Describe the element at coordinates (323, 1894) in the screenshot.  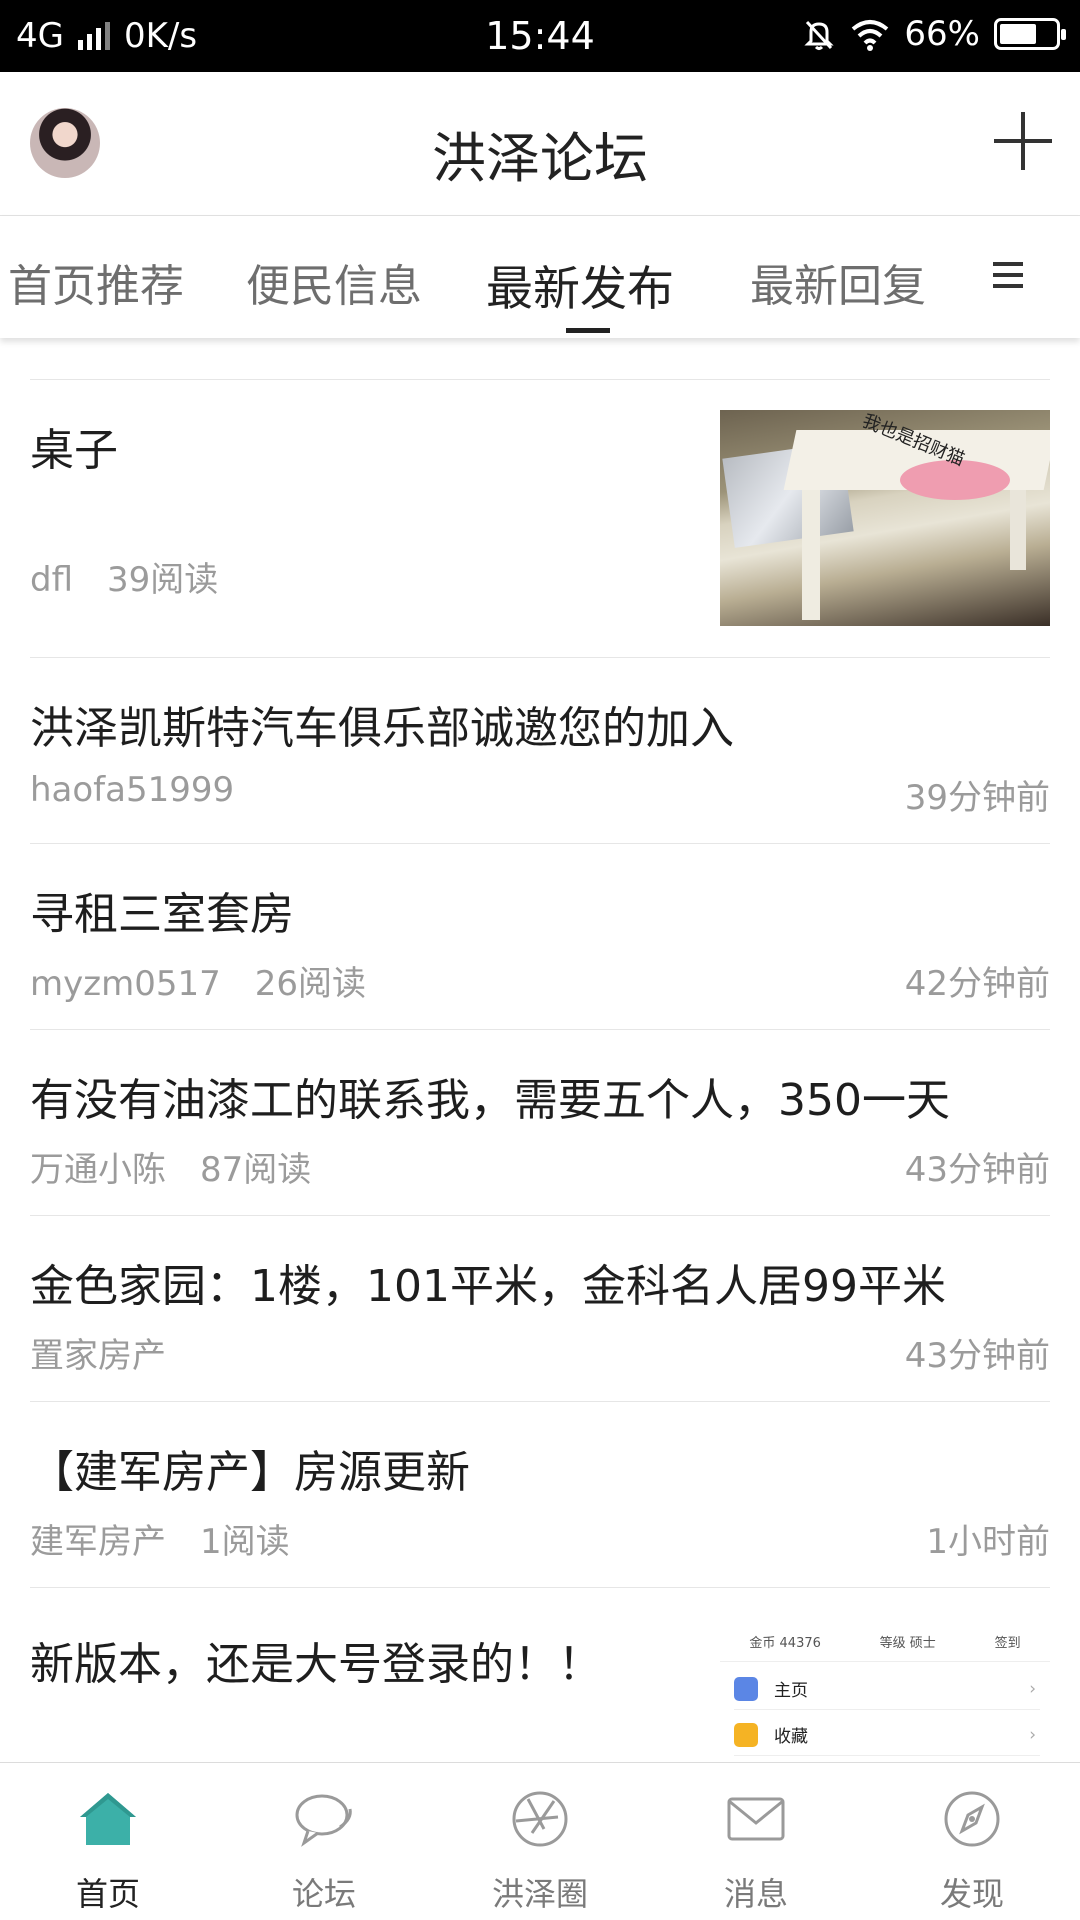
I see `nav-label: 论坛` at that location.